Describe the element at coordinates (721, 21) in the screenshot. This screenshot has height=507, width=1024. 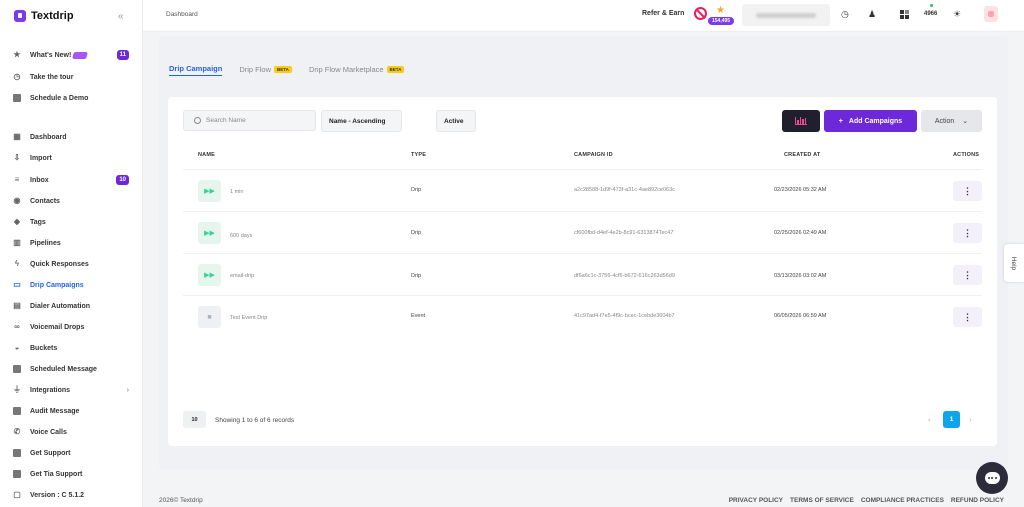
I see `credits-badge: 154,495` at that location.